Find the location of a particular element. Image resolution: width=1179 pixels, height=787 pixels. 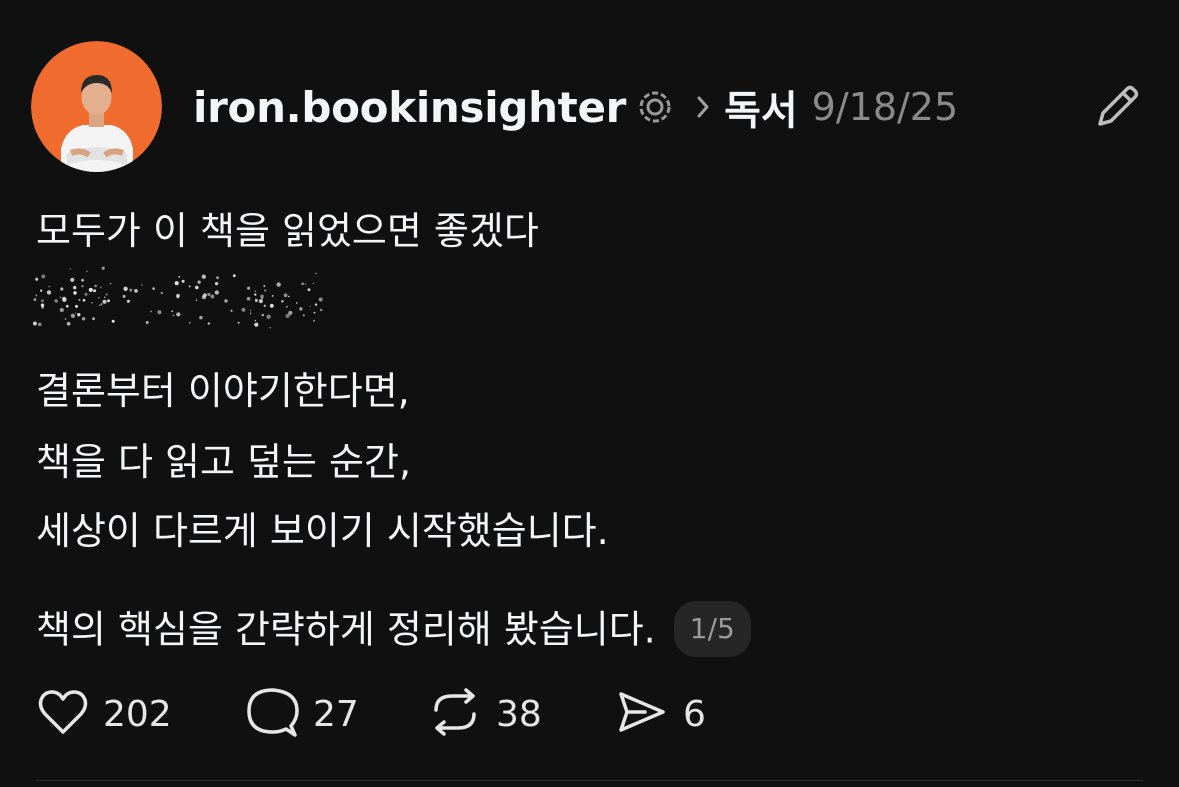

heart-icon is located at coordinates (63, 714).